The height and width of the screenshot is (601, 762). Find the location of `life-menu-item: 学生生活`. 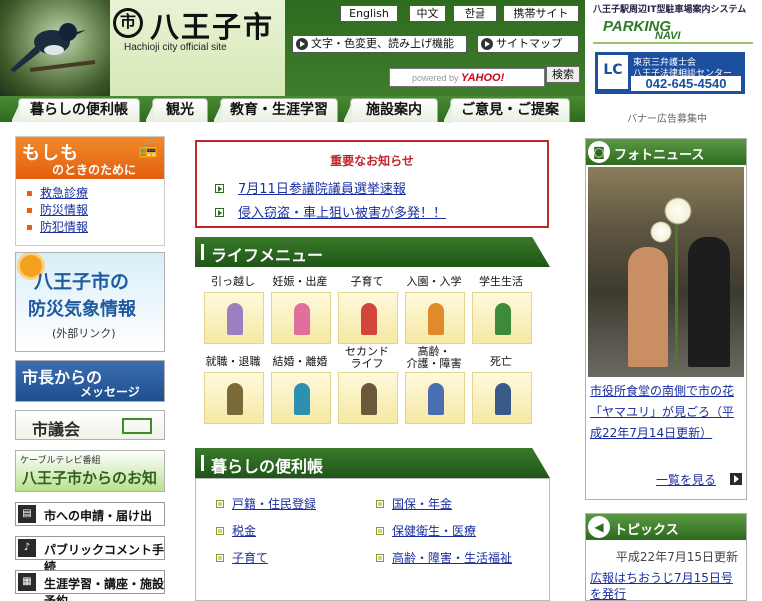

life-menu-item: 学生生活 is located at coordinates (501, 315).